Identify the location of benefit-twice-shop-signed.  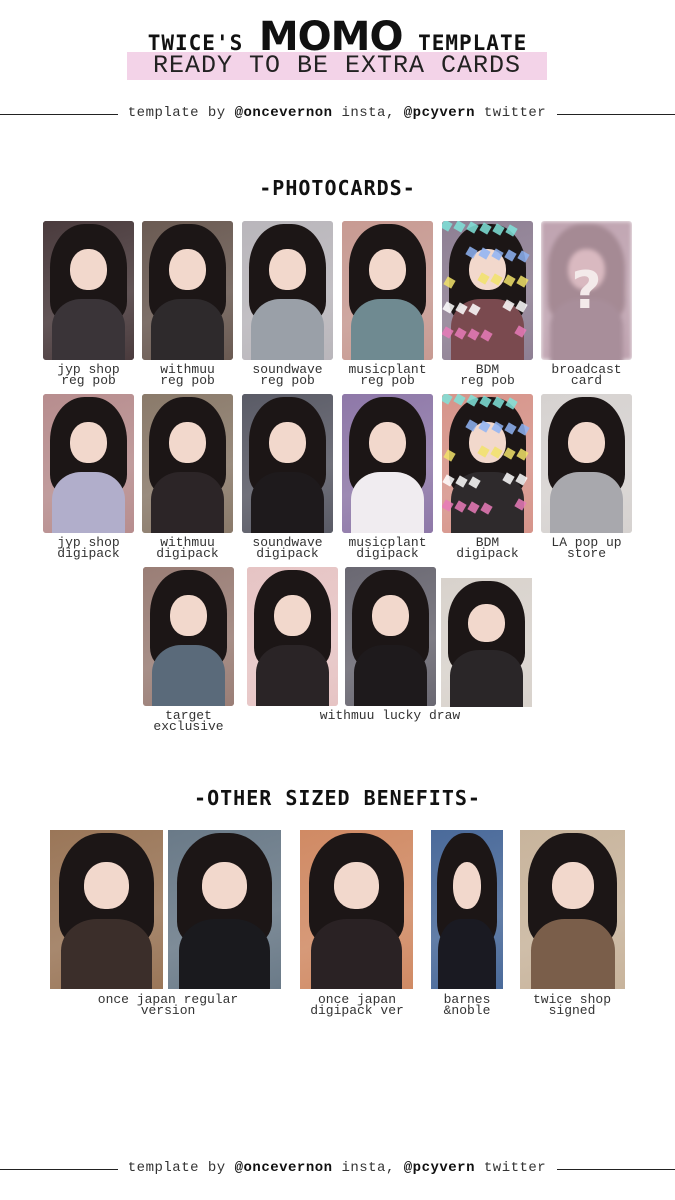
(572, 909).